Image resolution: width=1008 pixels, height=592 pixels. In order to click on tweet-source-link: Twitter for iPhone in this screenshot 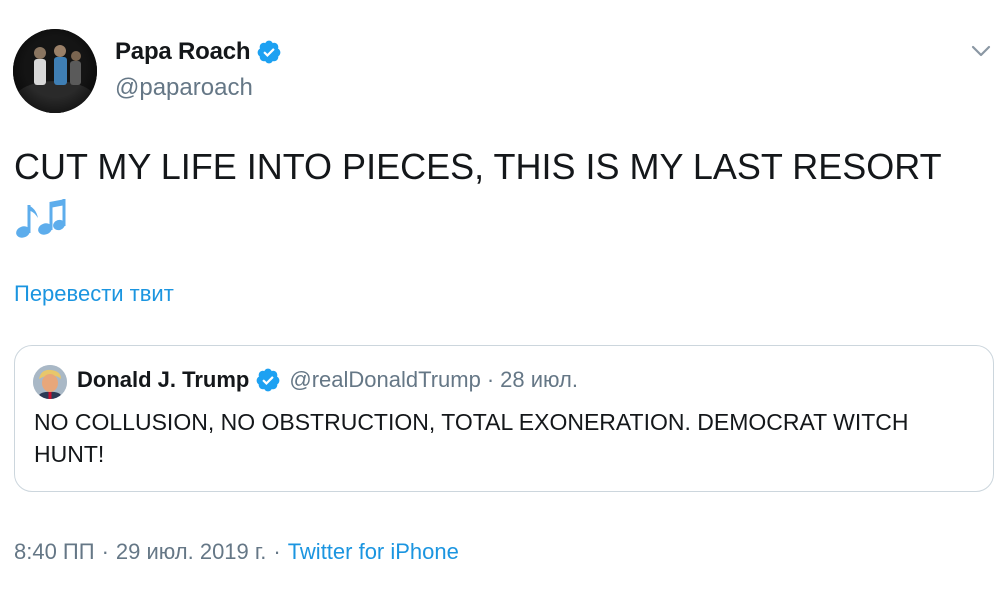, I will do `click(373, 551)`.